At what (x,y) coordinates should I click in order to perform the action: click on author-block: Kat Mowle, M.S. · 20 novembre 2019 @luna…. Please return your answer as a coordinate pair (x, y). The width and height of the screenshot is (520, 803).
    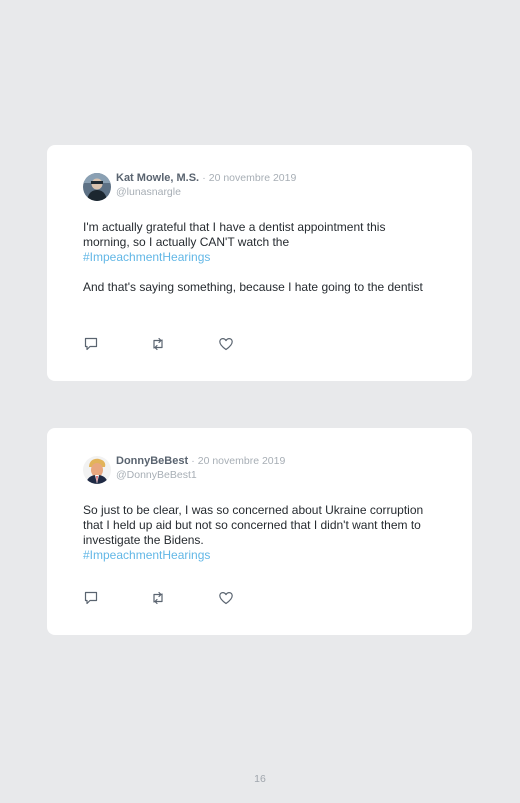
    Looking at the image, I should click on (206, 185).